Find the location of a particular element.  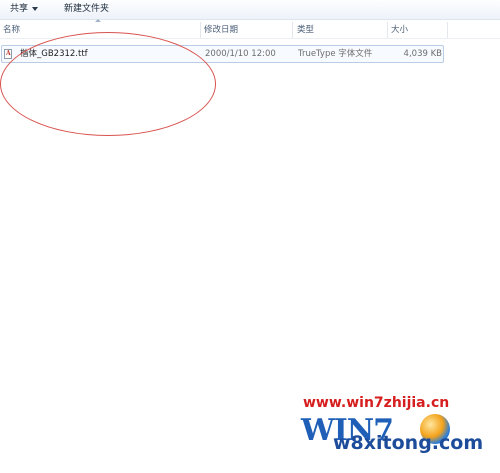

file-type: TrueType 字体文件 is located at coordinates (335, 54).